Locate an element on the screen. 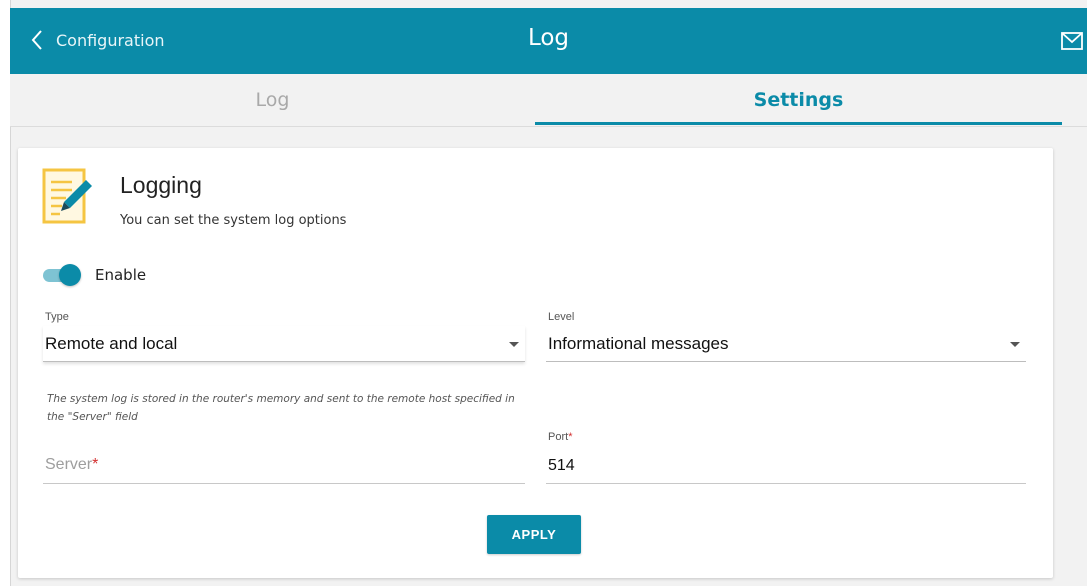 This screenshot has width=1087, height=586. port-field is located at coordinates (786, 466).